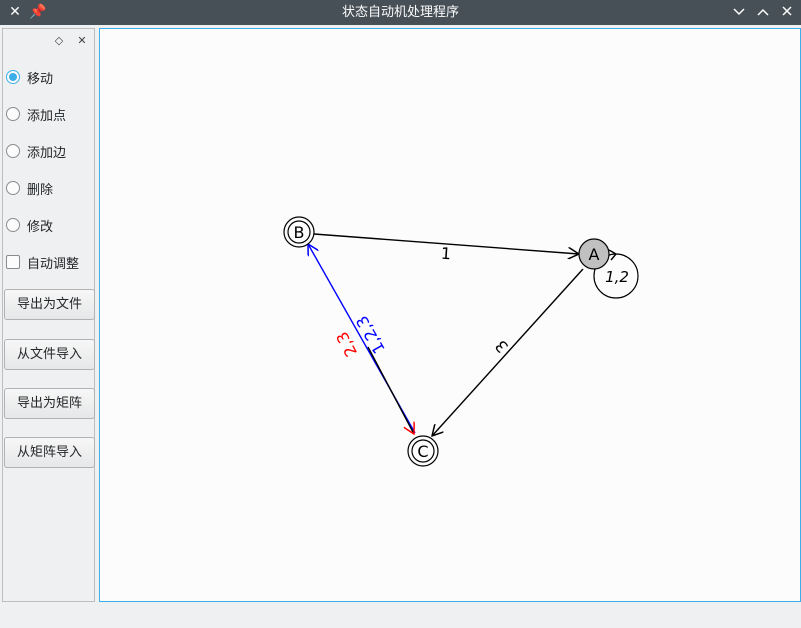  Describe the element at coordinates (49, 452) in the screenshot. I see `import-matrix-button: 从矩阵导入` at that location.